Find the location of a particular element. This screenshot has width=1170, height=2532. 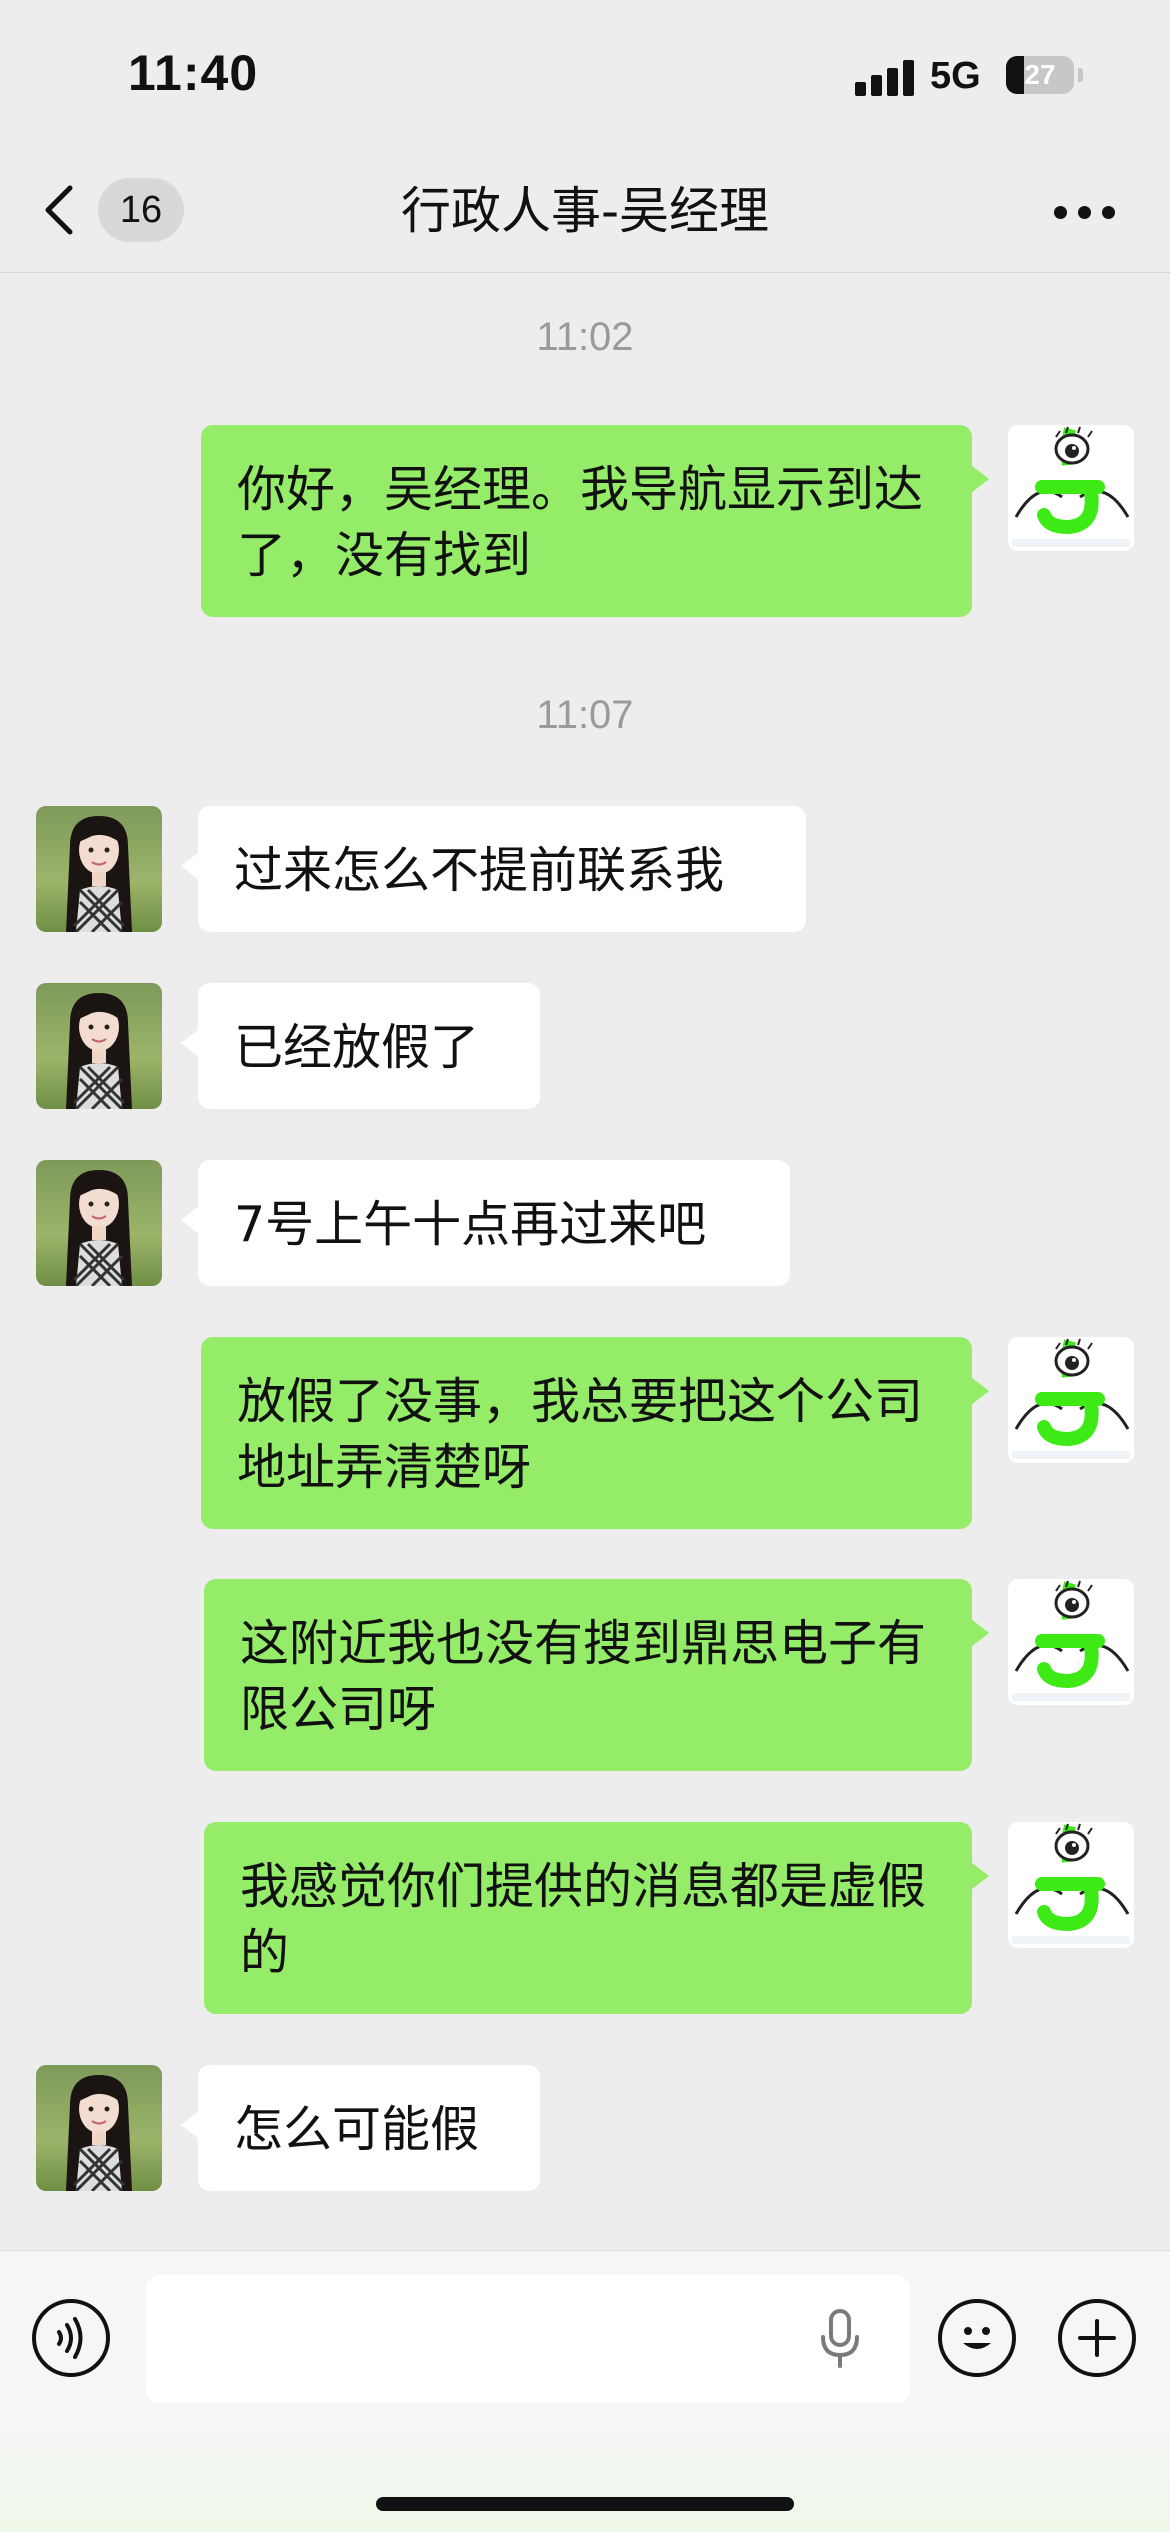

message-timestamp: 11:02 is located at coordinates (585, 337).